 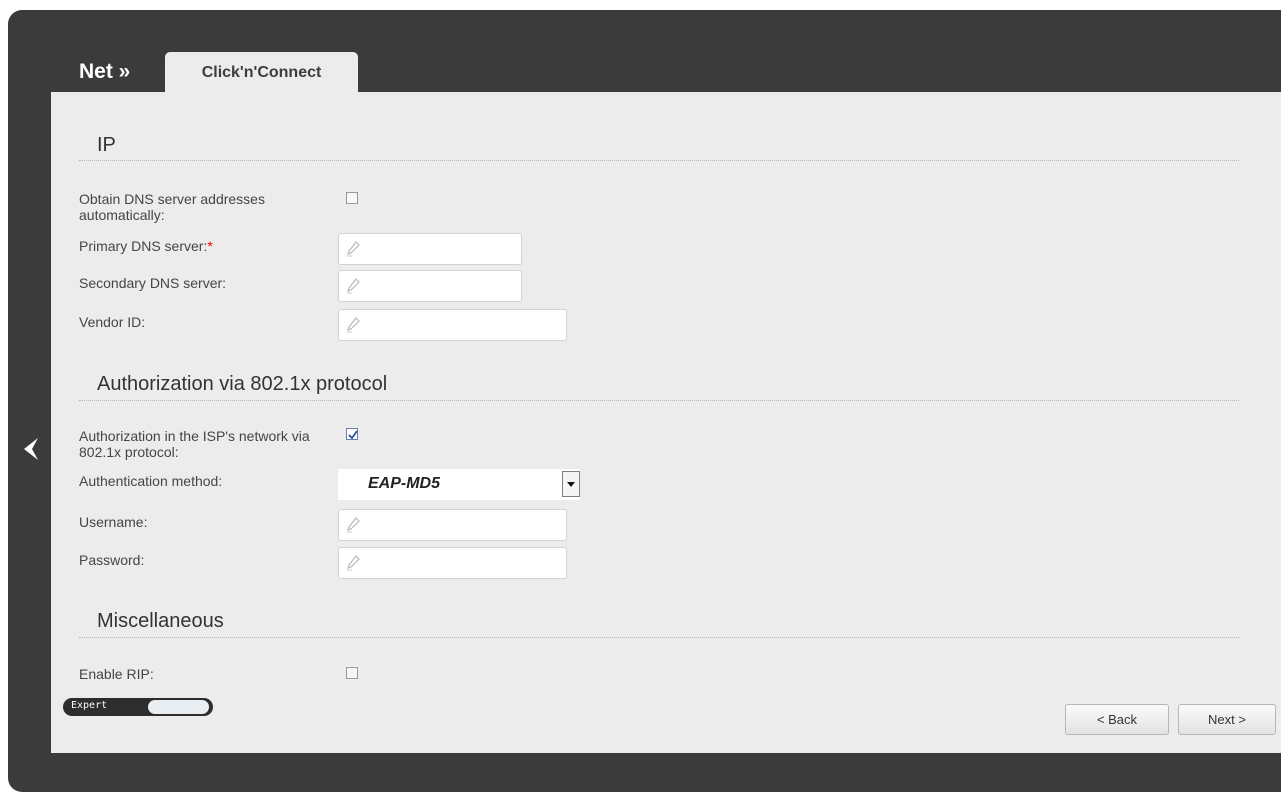 I want to click on username-input, so click(x=442, y=526).